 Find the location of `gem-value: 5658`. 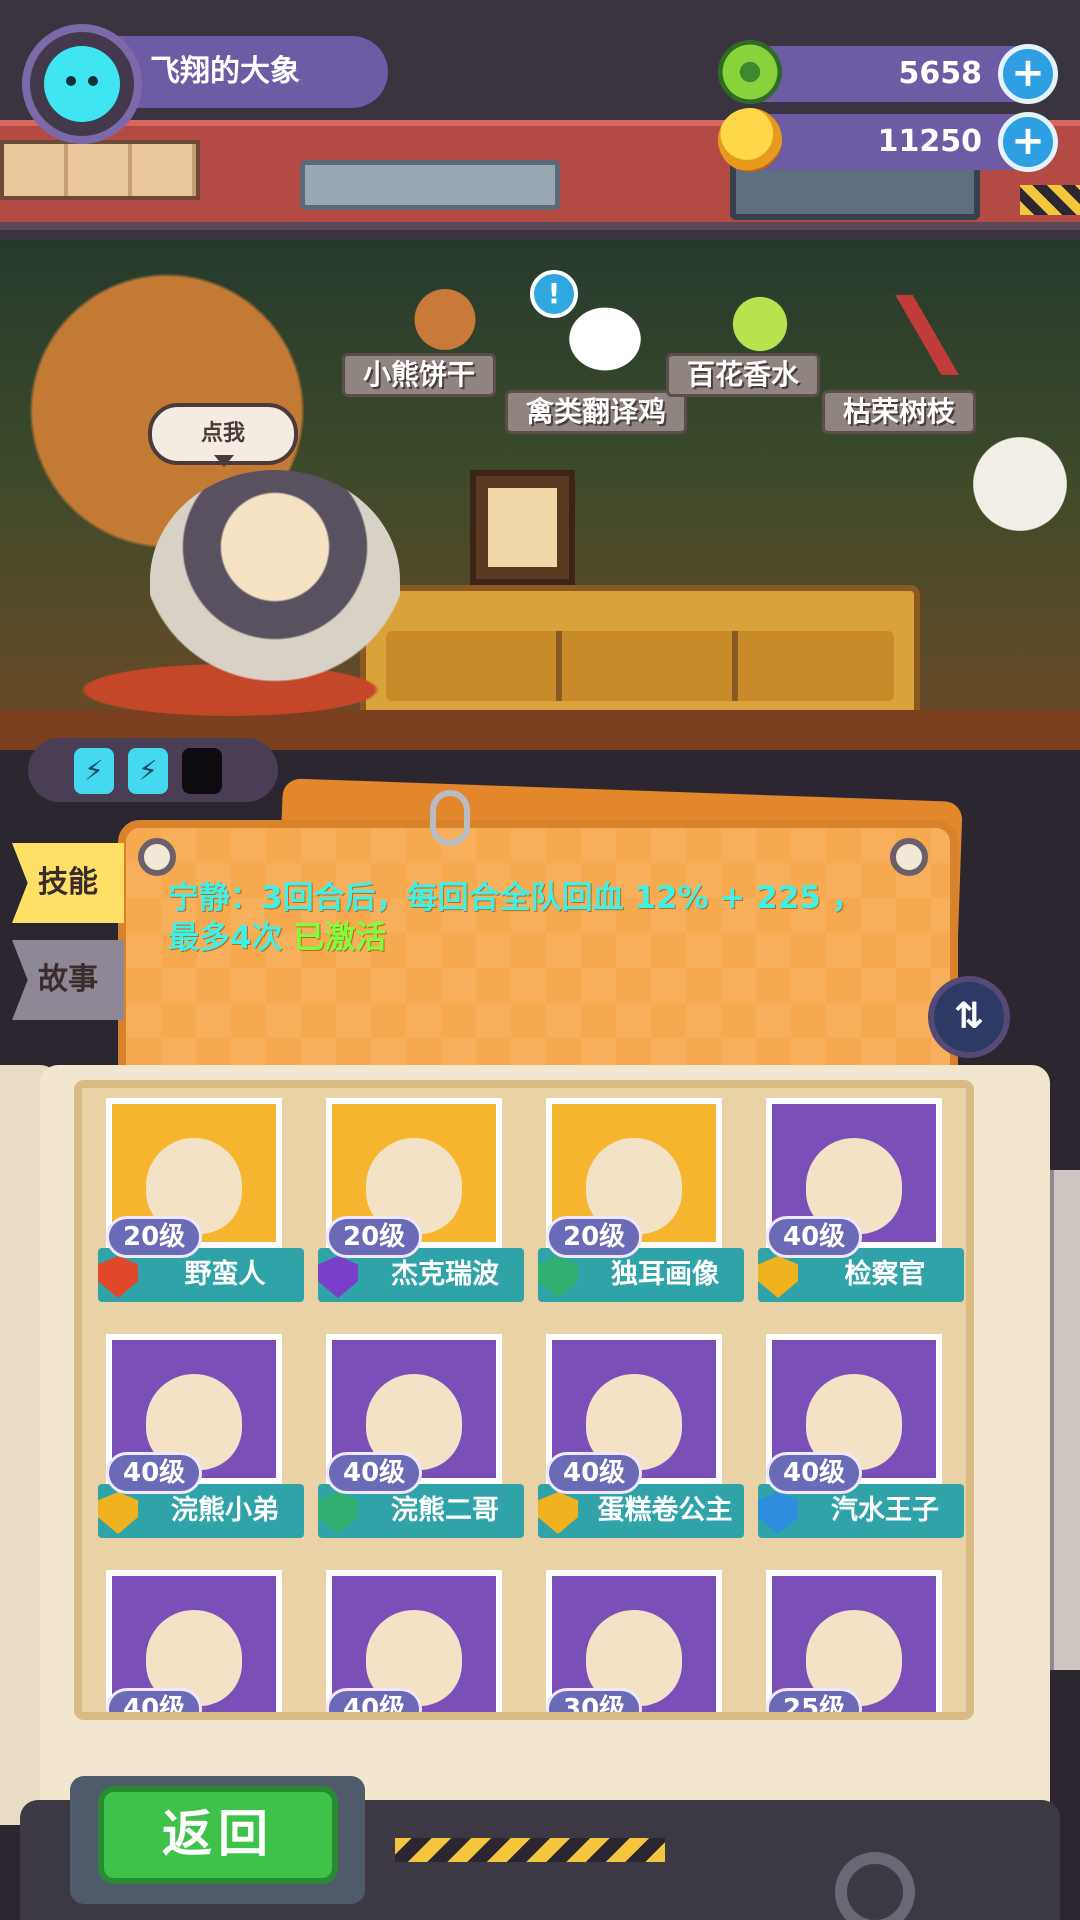

gem-value: 5658 is located at coordinates (940, 73).